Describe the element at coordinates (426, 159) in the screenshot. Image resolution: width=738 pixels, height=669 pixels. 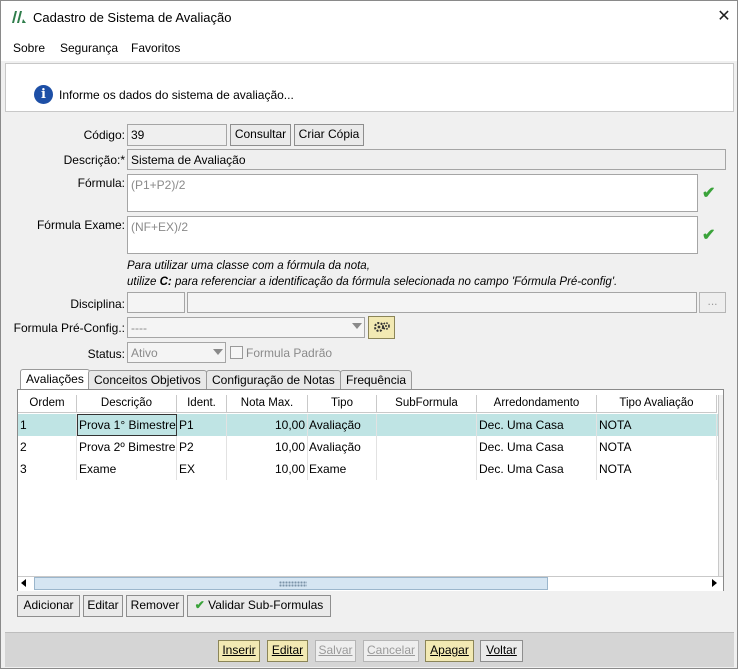
I see `descricao-input: Sistema de Avaliação` at that location.